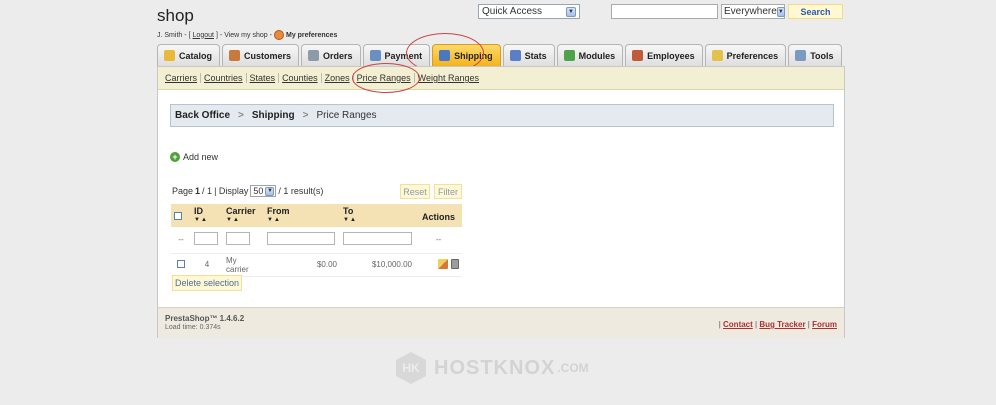  Describe the element at coordinates (448, 191) in the screenshot. I see `filter-button: Filter` at that location.